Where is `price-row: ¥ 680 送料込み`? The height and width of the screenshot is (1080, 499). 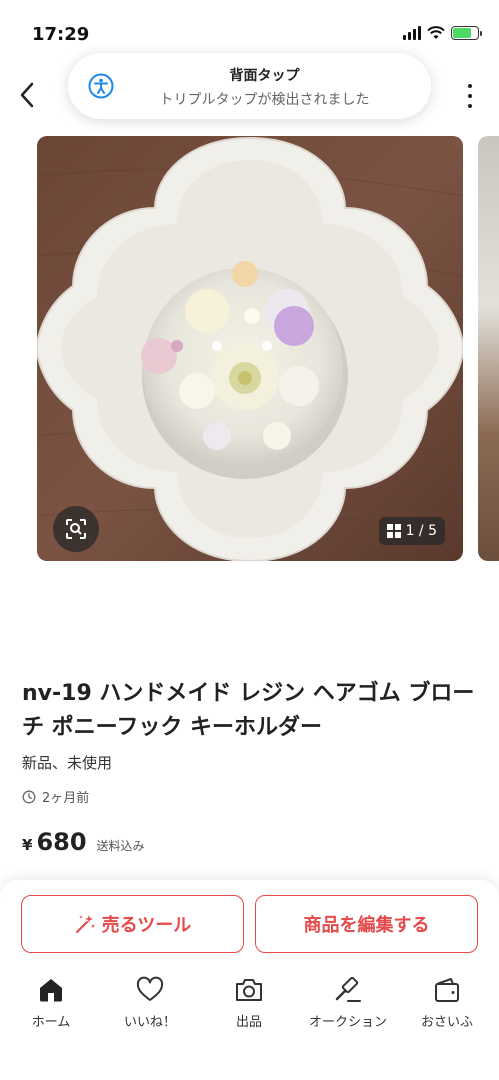 price-row: ¥ 680 送料込み is located at coordinates (83, 842).